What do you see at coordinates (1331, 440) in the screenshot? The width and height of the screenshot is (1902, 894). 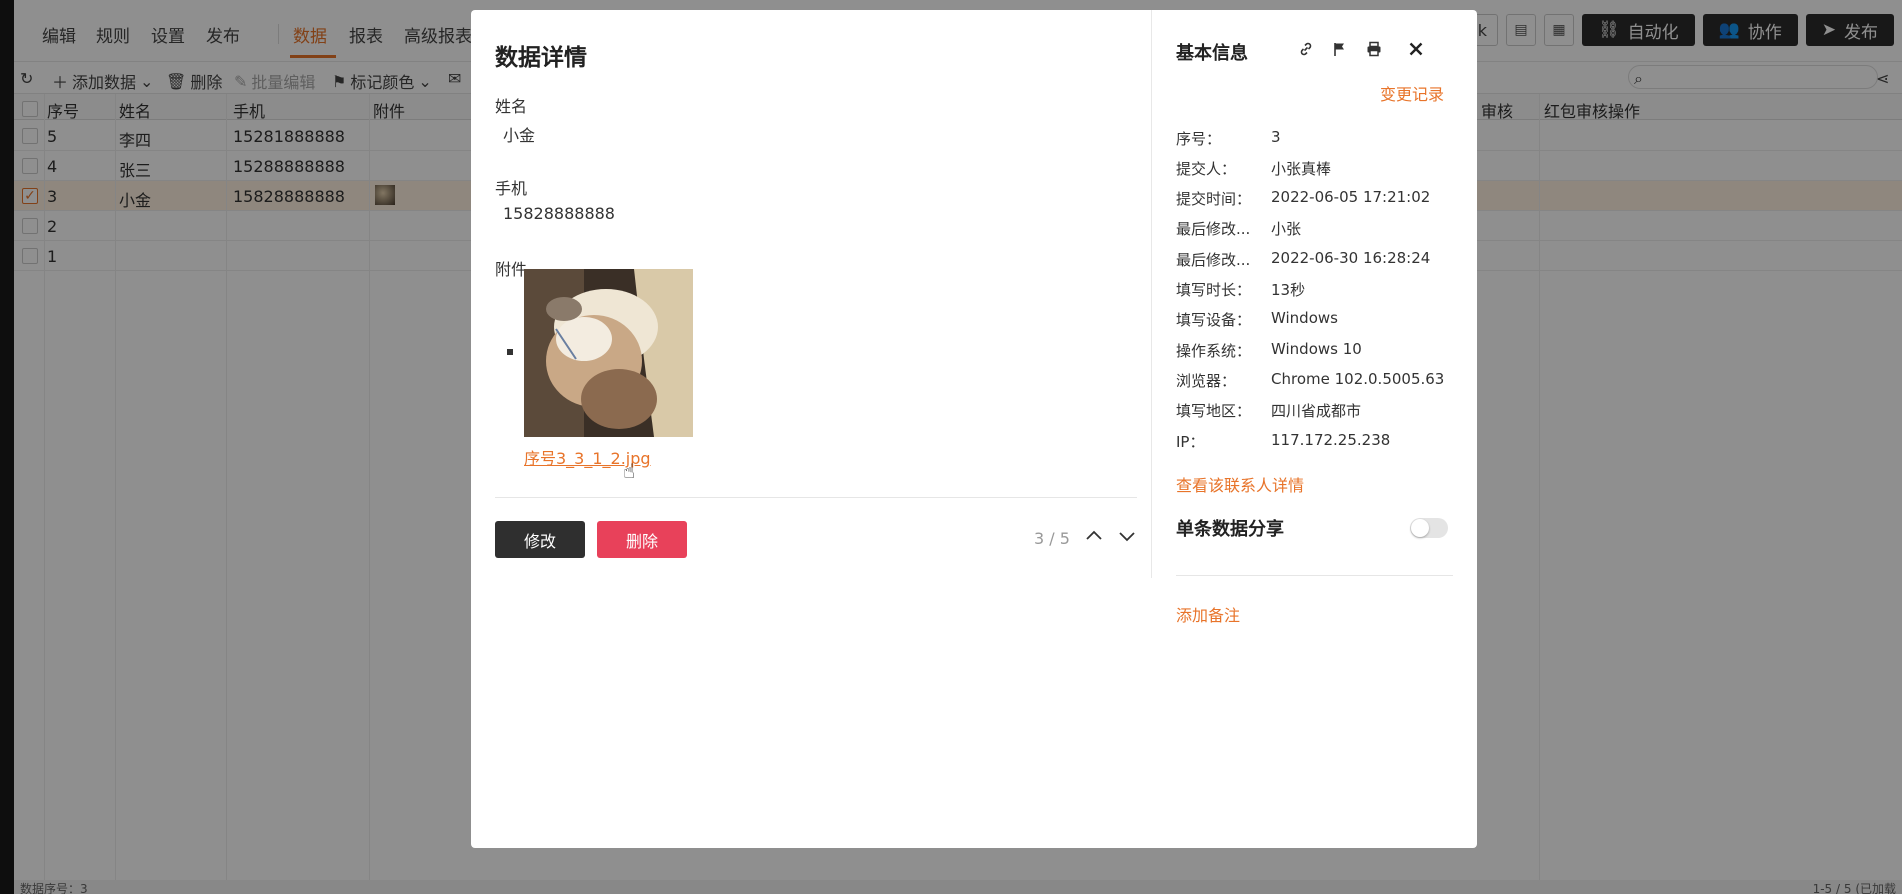 I see `info-value: 117.172.25.238` at bounding box center [1331, 440].